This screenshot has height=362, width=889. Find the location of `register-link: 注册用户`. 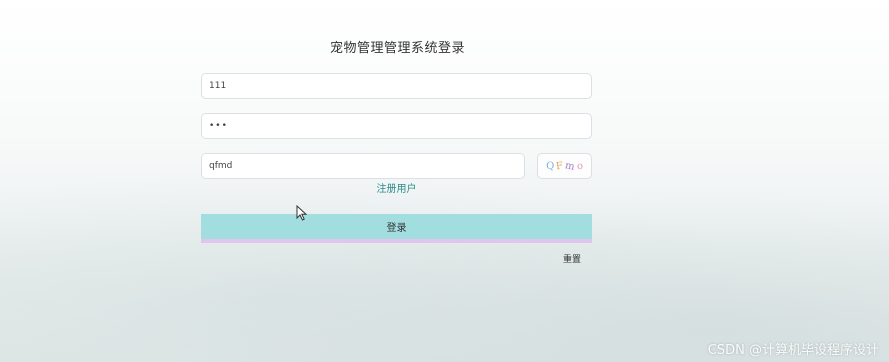

register-link: 注册用户 is located at coordinates (396, 187).